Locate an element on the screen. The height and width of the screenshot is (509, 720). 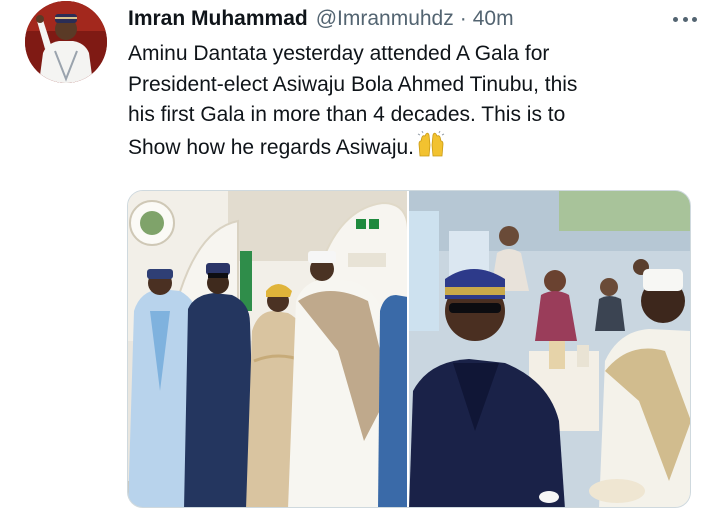
tweet-header: Imran Muhammad @Imranmuhdz · 40m is located at coordinates (414, 19).